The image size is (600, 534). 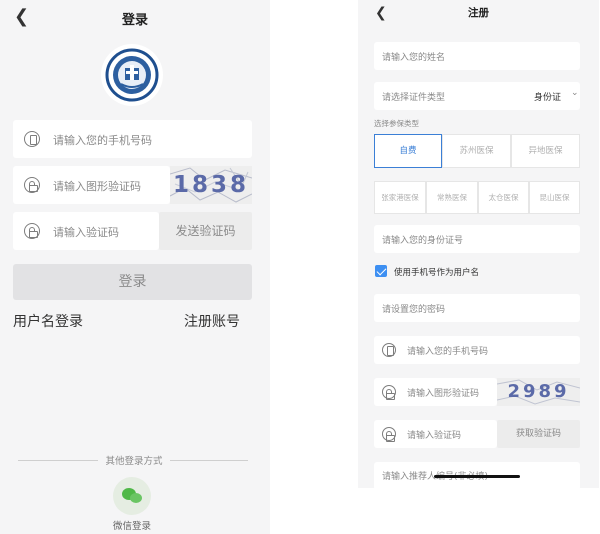 I want to click on captcha-code: 2989, so click(x=538, y=391).